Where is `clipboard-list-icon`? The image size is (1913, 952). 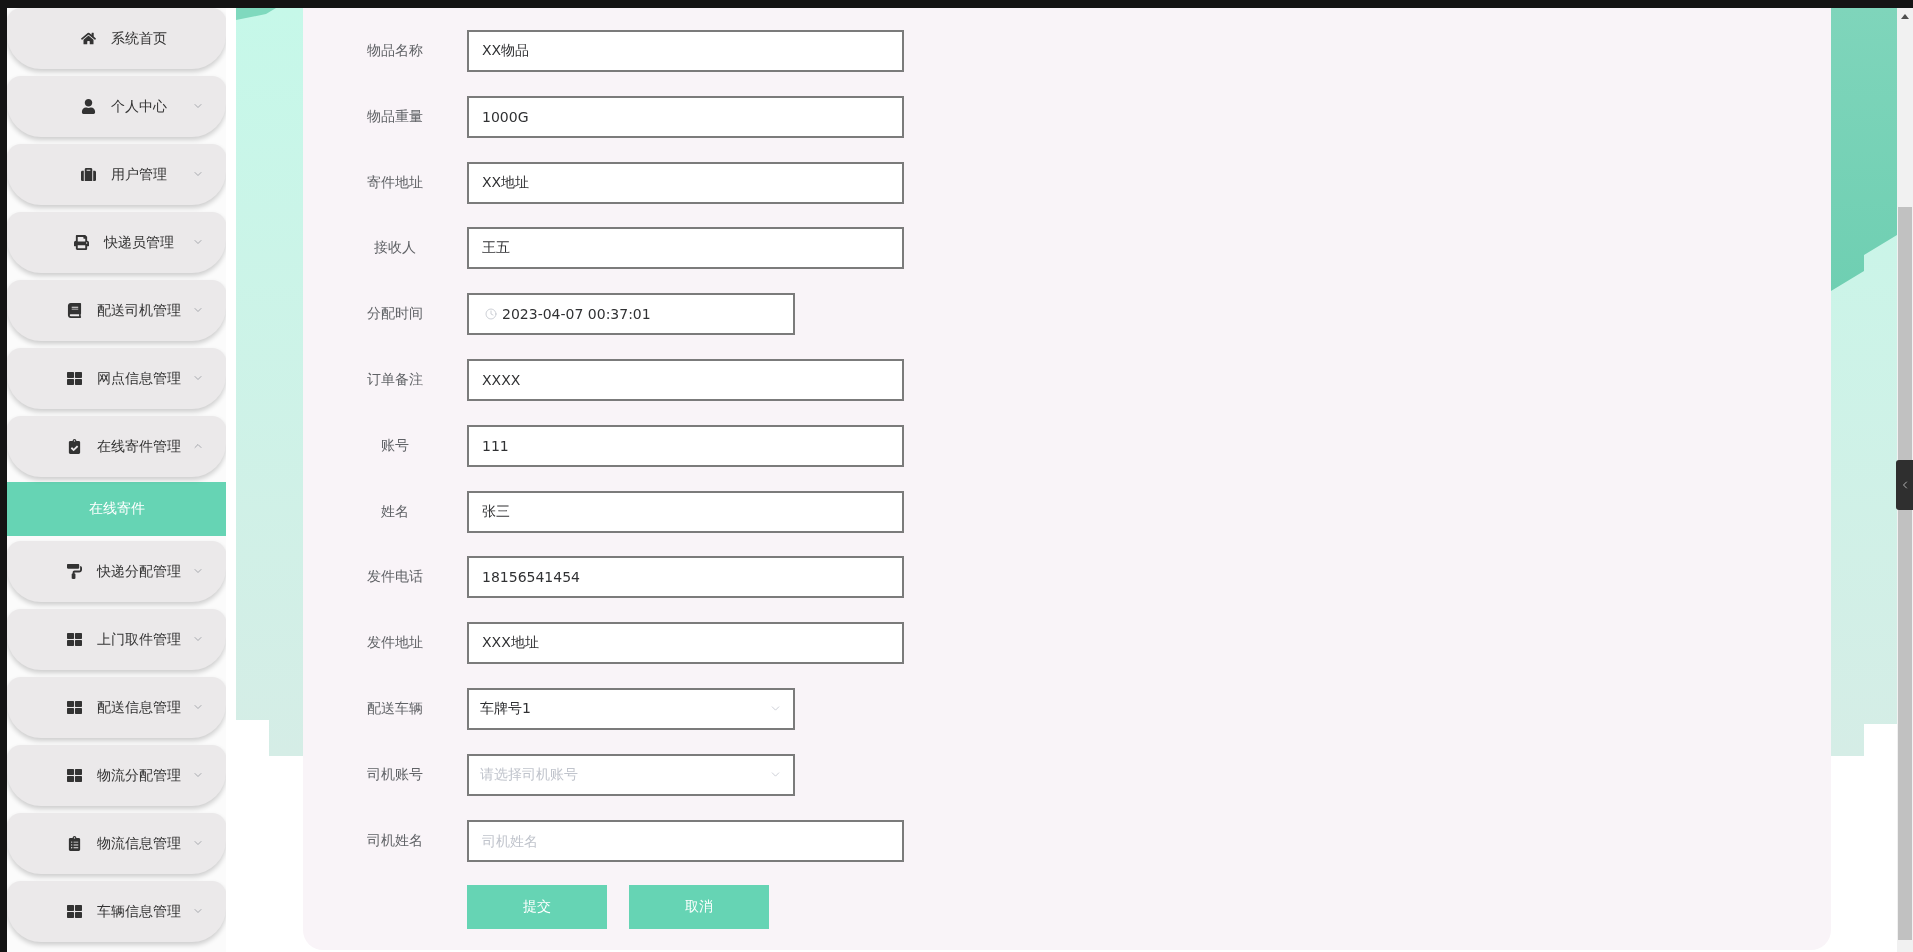
clipboard-list-icon is located at coordinates (74, 843).